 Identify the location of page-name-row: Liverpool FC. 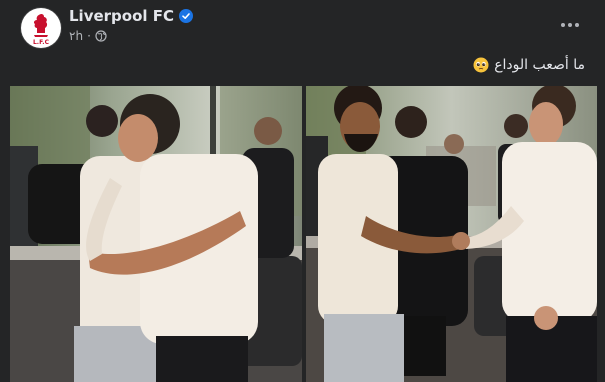
(131, 16).